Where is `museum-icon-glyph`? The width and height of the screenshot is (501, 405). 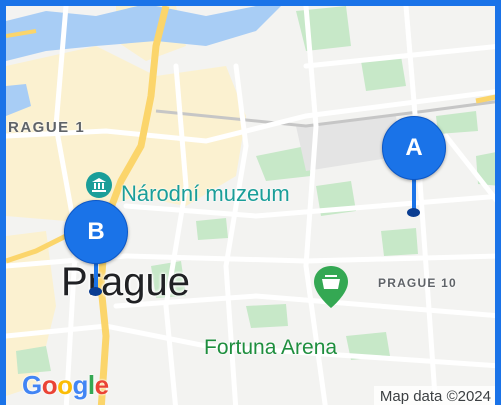
museum-icon-glyph is located at coordinates (99, 185).